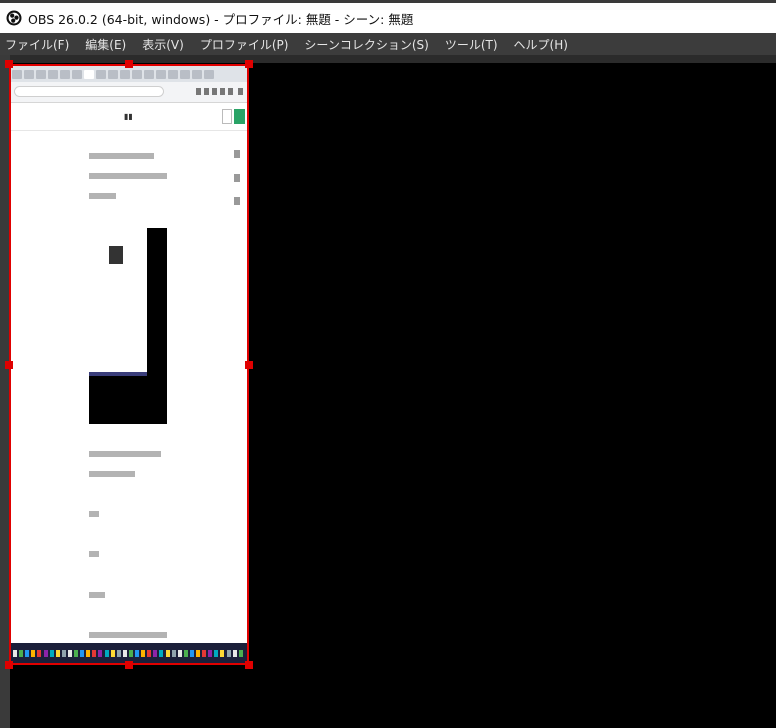  I want to click on menu-profile: プロファイル(P), so click(244, 44).